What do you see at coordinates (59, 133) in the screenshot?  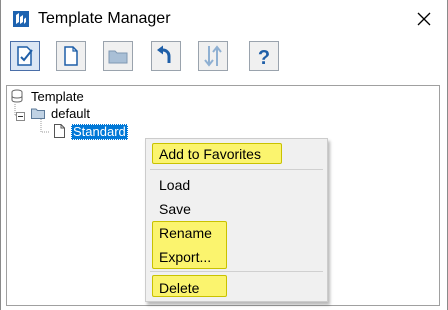 I see `template-file-icon` at bounding box center [59, 133].